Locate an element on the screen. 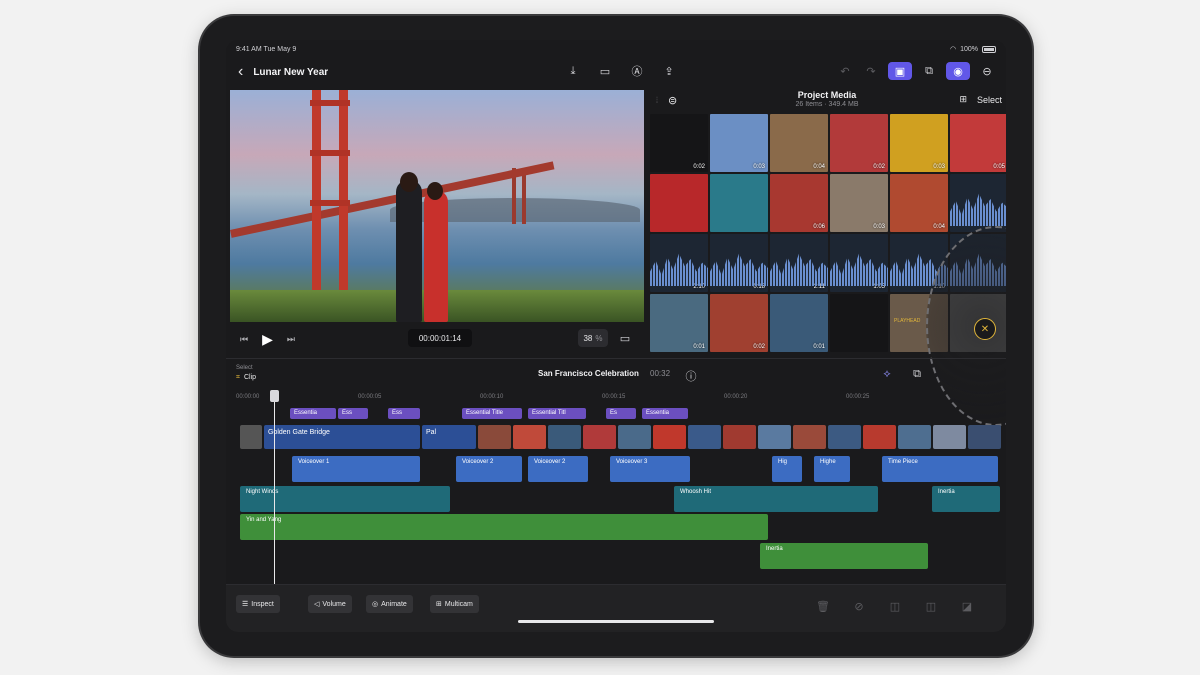  more-icon: ⊖ is located at coordinates (987, 71).